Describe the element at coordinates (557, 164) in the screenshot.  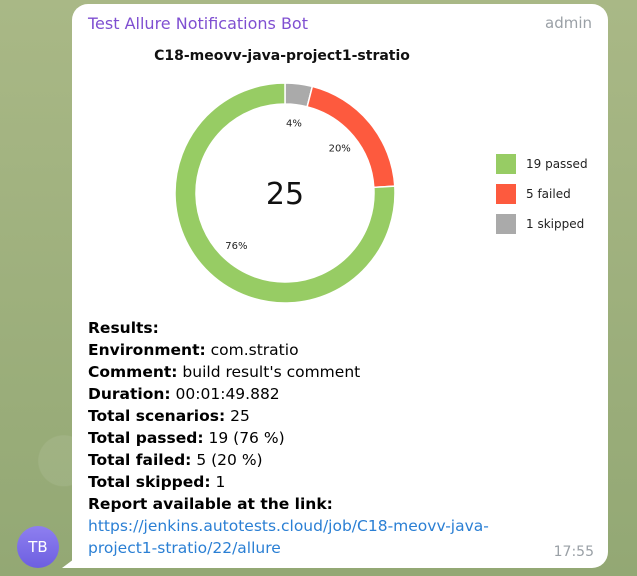
I see `legend-label-passed: 19 passed` at that location.